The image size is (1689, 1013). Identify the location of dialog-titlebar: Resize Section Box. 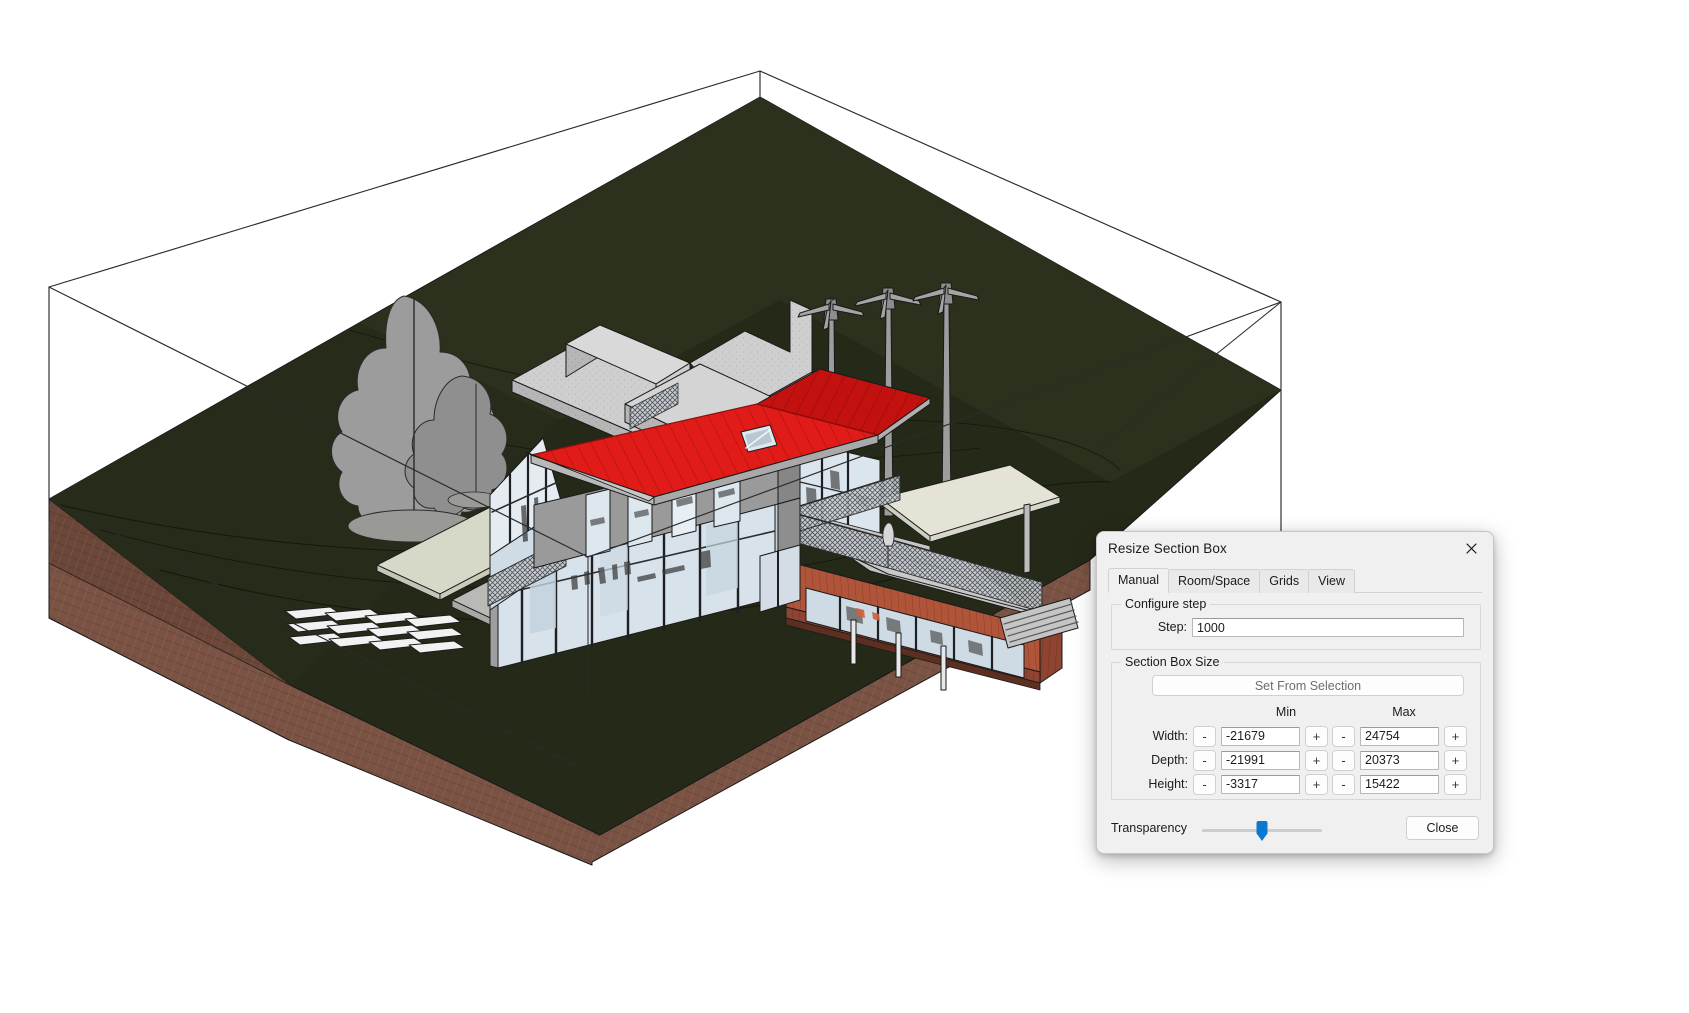
(1295, 549).